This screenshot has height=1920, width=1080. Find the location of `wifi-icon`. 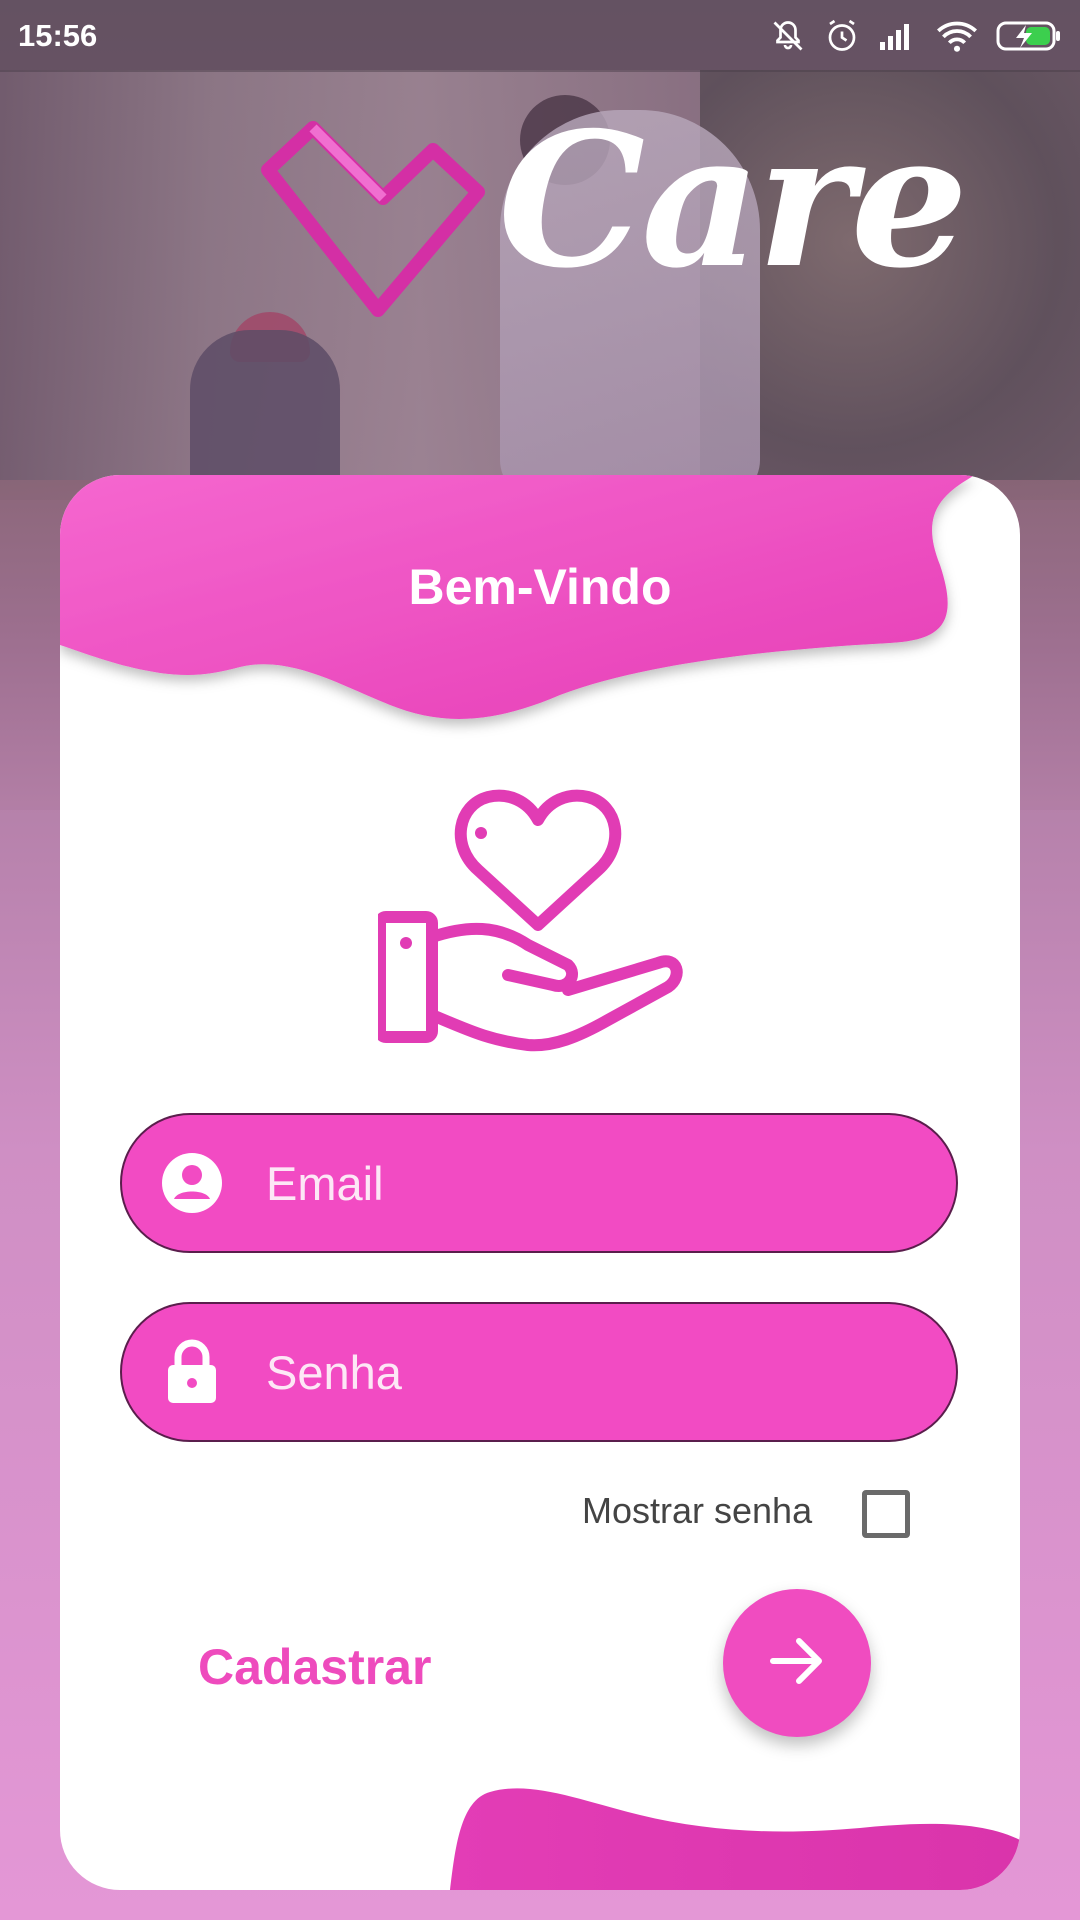

wifi-icon is located at coordinates (957, 36).